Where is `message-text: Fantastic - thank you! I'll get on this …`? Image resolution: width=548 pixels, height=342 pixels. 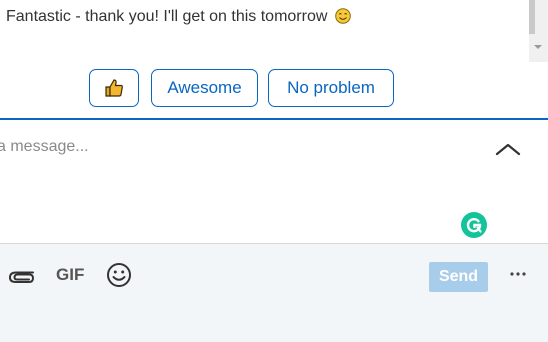
message-text: Fantastic - thank you! I'll get on this … is located at coordinates (167, 16).